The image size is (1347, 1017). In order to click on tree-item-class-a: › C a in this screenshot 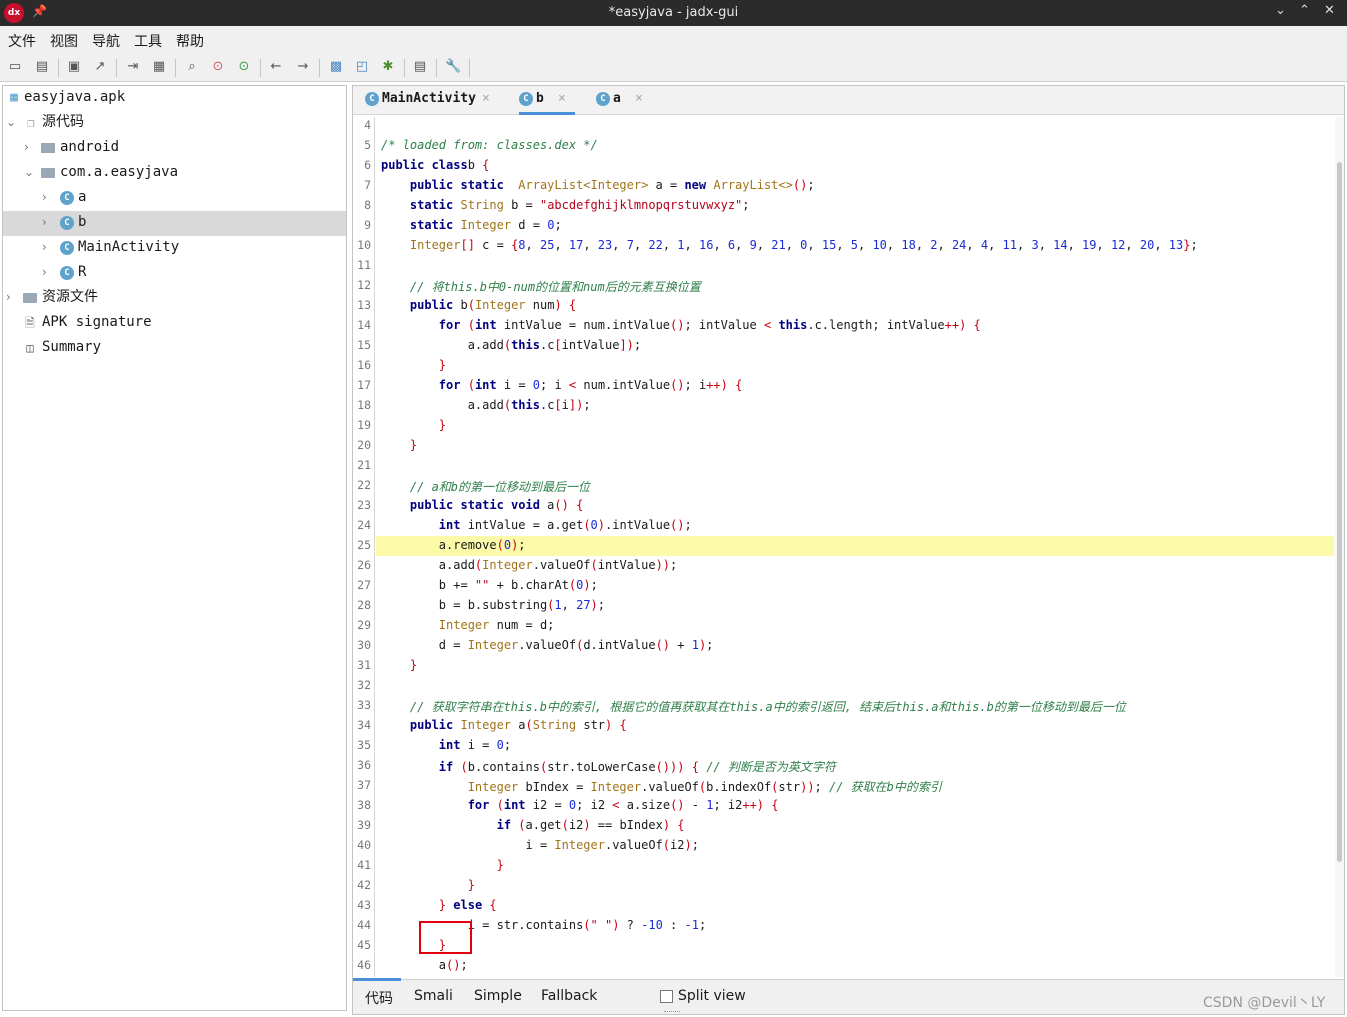, I will do `click(174, 198)`.